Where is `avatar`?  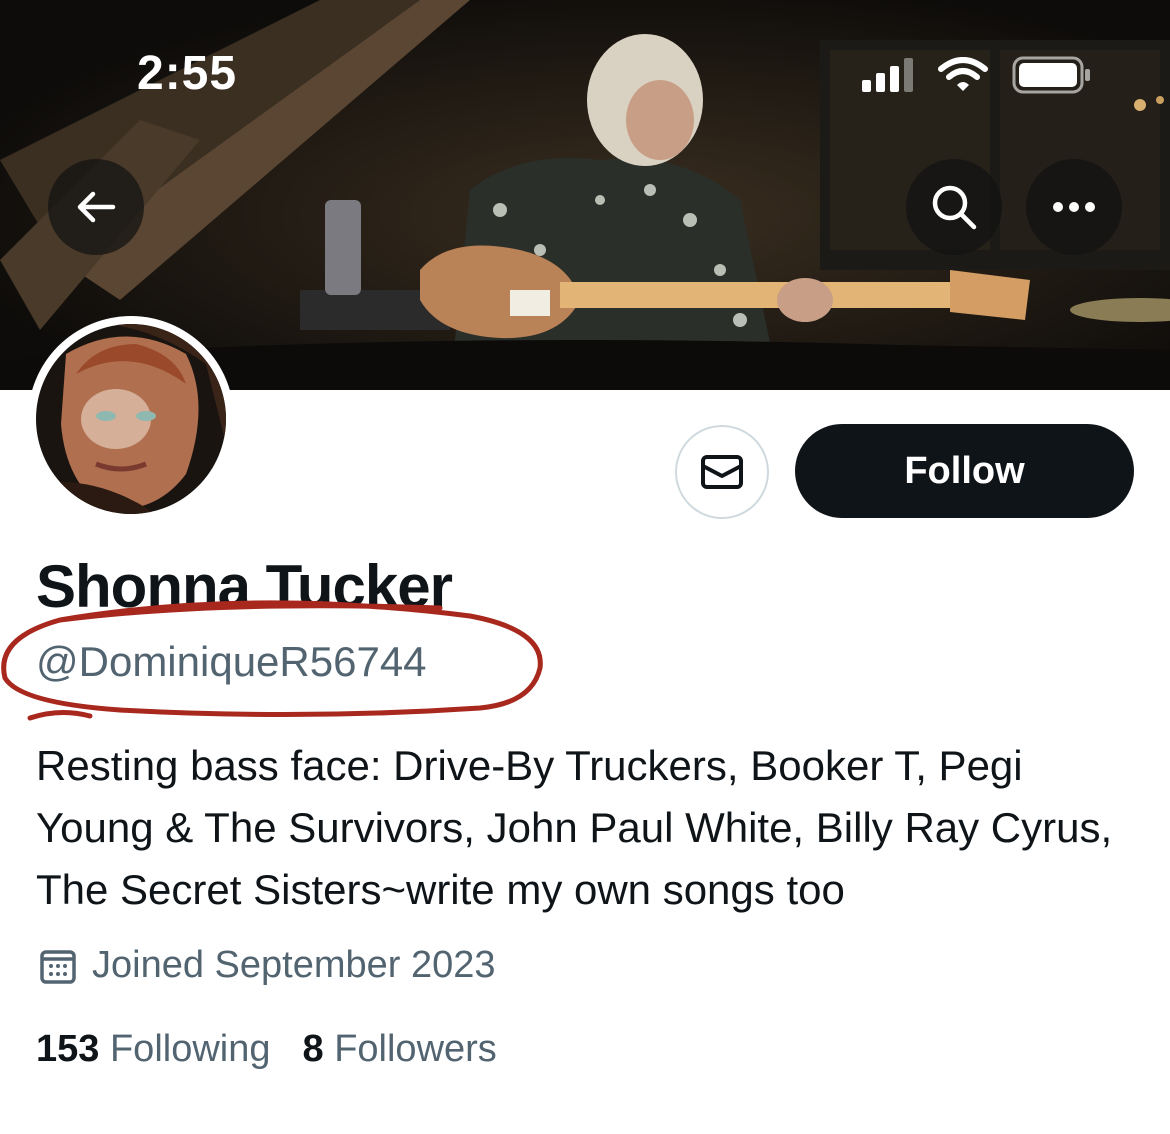
avatar is located at coordinates (131, 419).